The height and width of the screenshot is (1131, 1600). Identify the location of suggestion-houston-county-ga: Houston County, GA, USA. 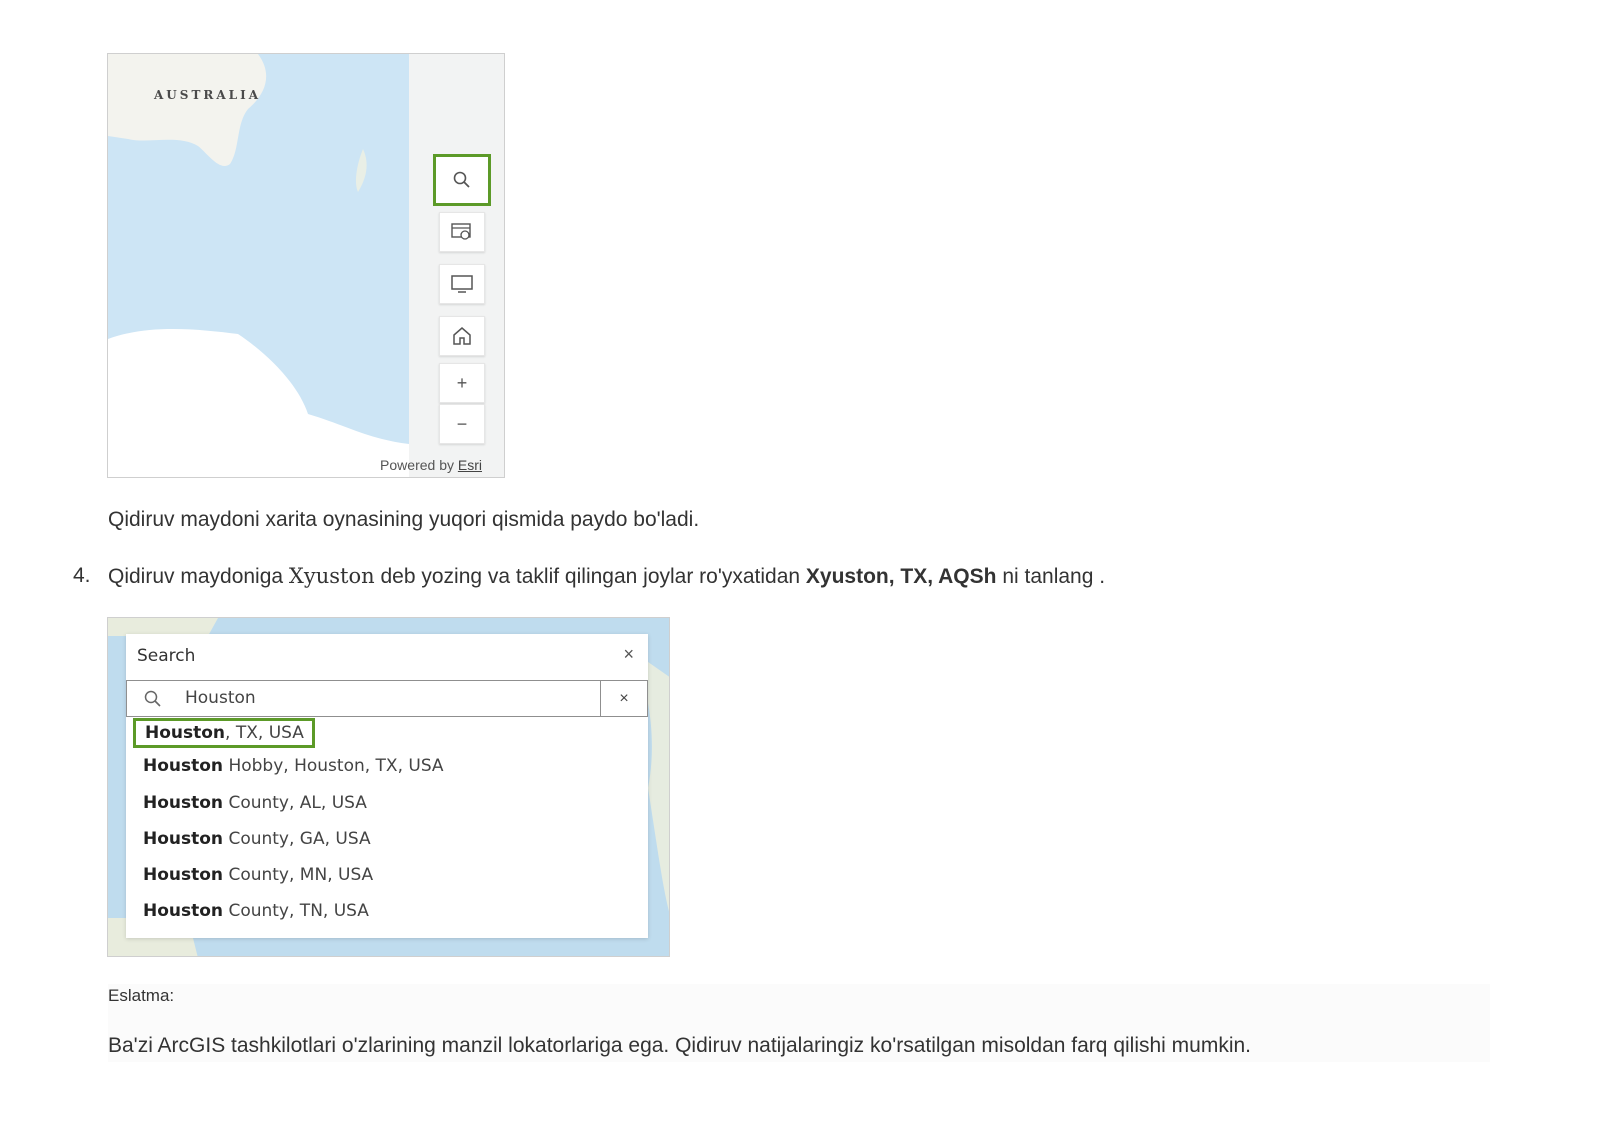
(257, 839).